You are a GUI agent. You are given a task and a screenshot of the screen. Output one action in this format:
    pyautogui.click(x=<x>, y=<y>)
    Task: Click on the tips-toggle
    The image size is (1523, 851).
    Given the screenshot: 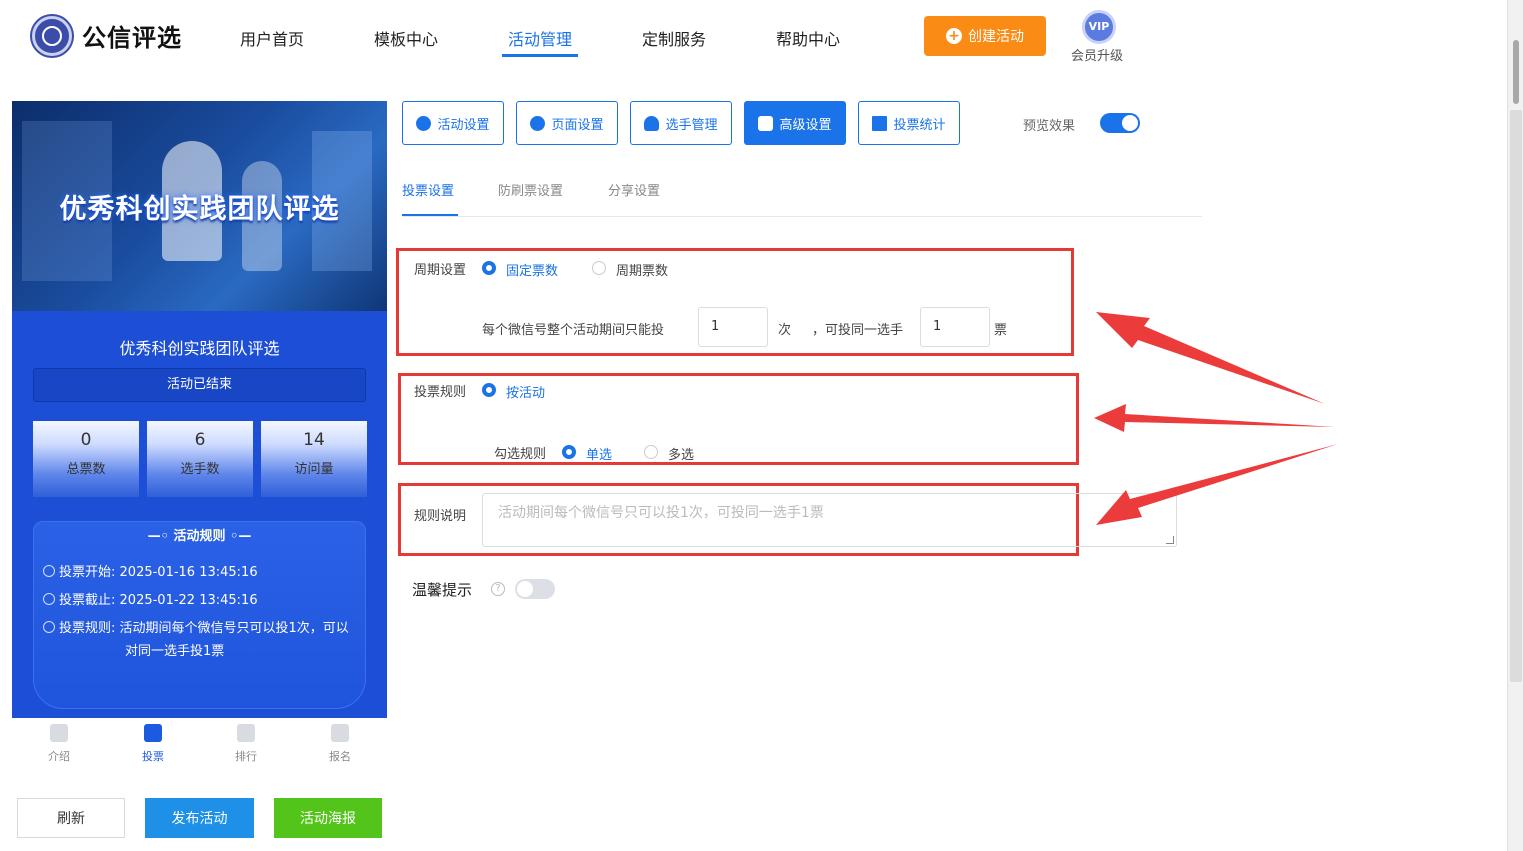 What is the action you would take?
    pyautogui.click(x=535, y=589)
    